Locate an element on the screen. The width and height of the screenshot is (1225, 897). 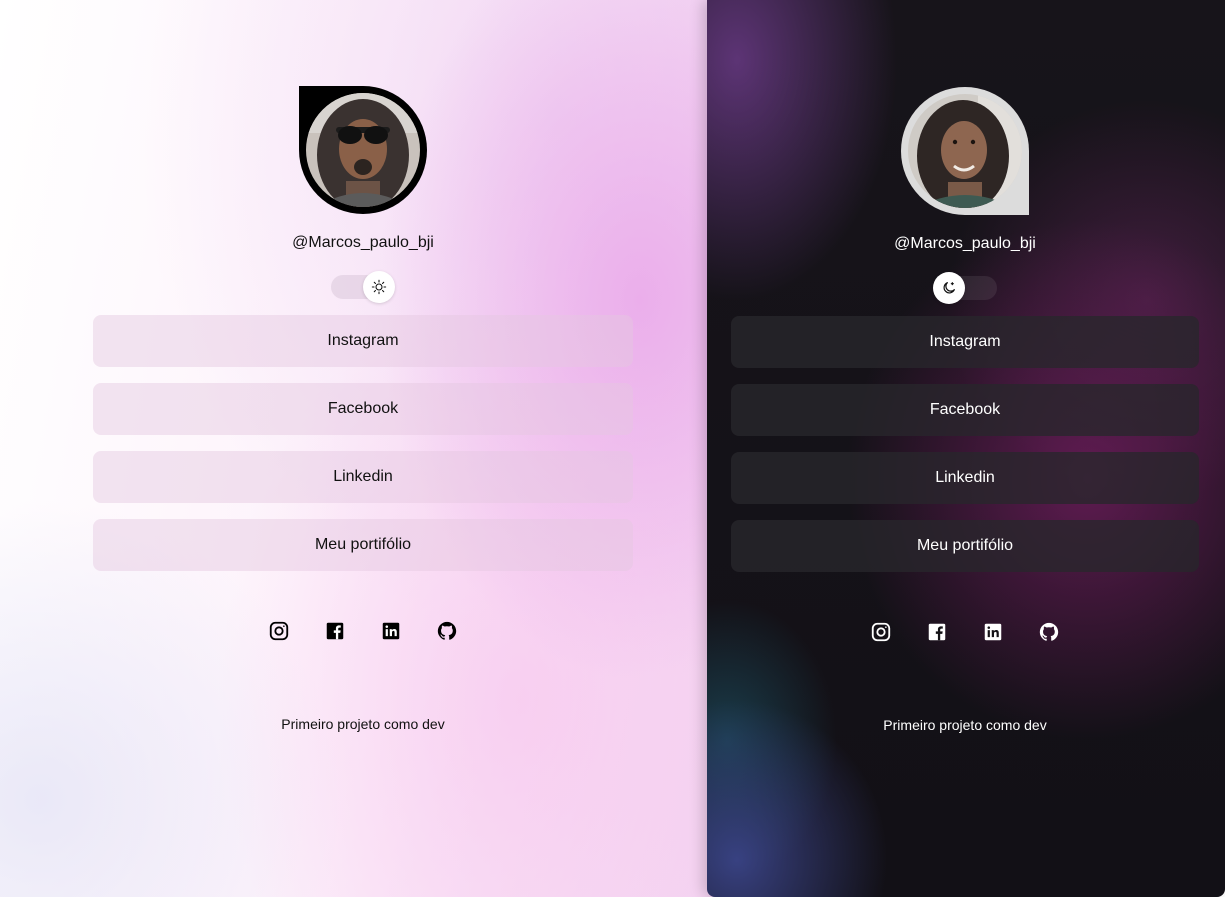
moon-icon is located at coordinates (949, 288).